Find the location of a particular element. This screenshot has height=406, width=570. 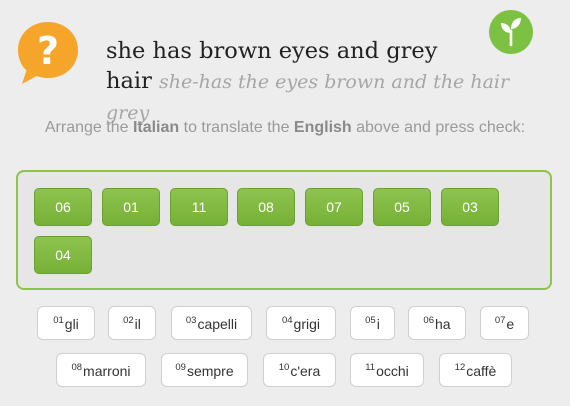

word-tile-cera: 10c'era is located at coordinates (299, 370).